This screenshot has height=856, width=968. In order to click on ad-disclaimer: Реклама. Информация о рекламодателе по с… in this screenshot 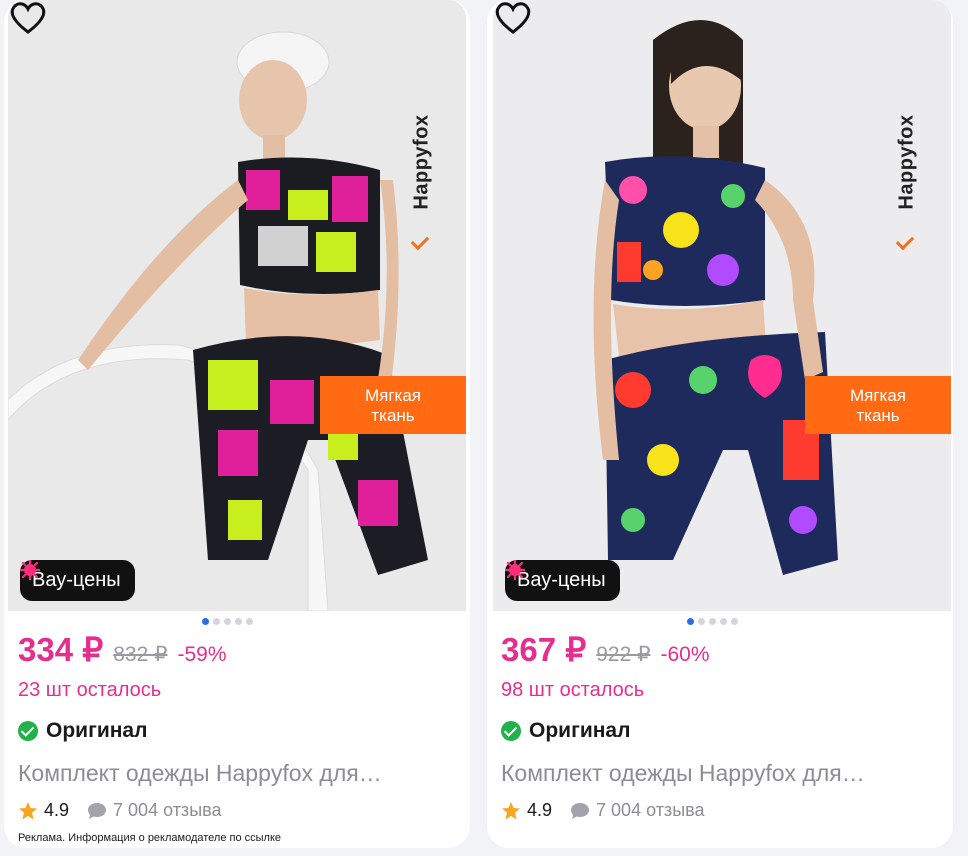, I will do `click(149, 838)`.